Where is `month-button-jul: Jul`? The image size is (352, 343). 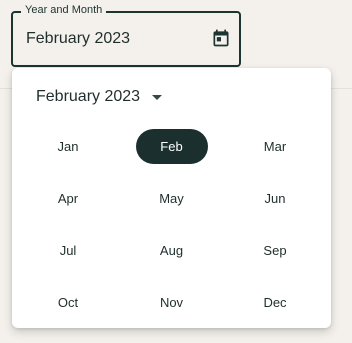 month-button-jul: Jul is located at coordinates (68, 250).